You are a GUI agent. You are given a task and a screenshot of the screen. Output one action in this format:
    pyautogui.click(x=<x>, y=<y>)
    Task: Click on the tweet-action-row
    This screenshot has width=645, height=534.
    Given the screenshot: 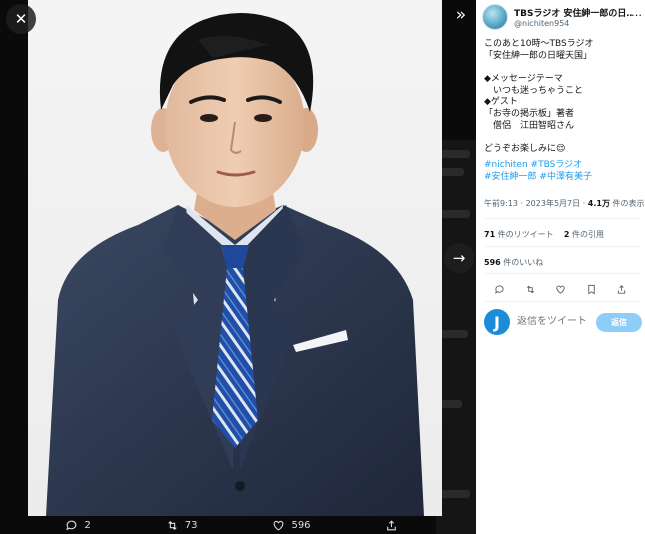 What is the action you would take?
    pyautogui.click(x=562, y=287)
    